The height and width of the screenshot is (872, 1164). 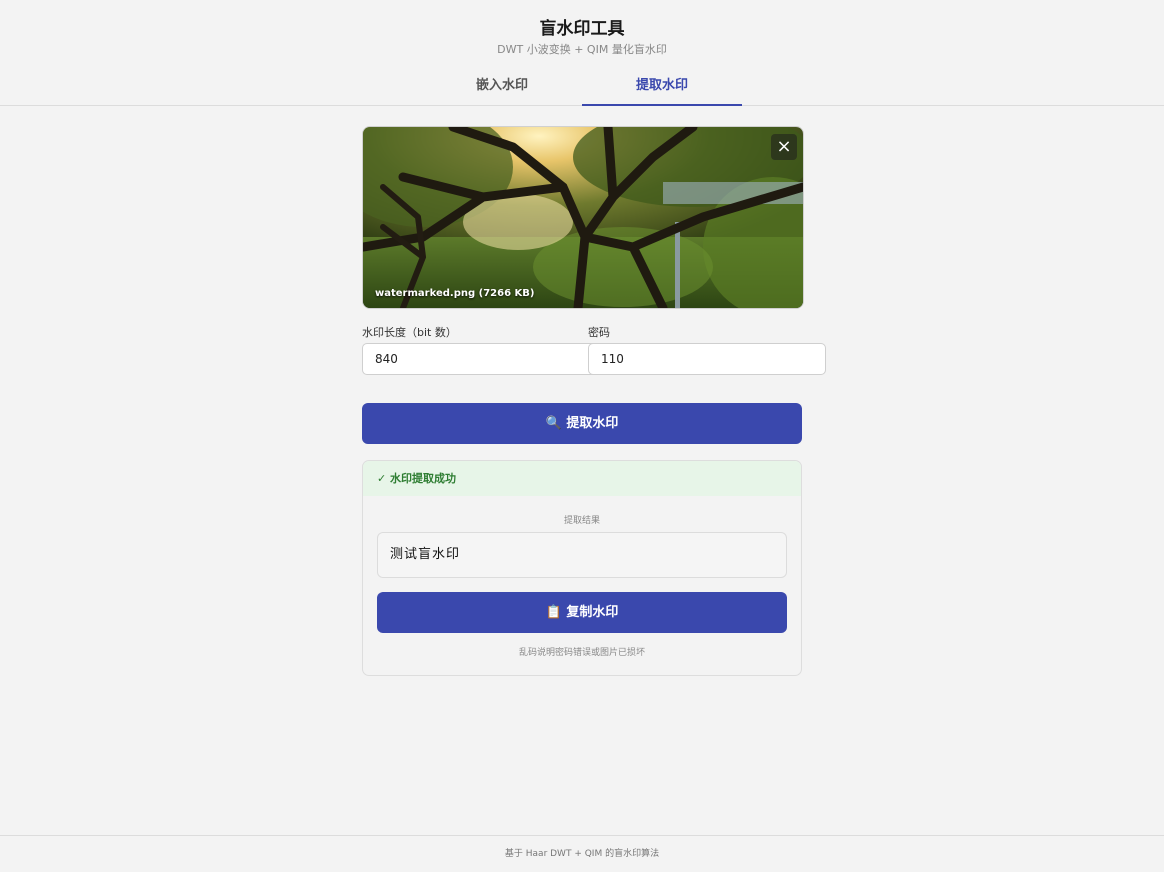 What do you see at coordinates (582, 853) in the screenshot?
I see `footer: 基于 Haar DWT + QIM 的盲水印算法` at bounding box center [582, 853].